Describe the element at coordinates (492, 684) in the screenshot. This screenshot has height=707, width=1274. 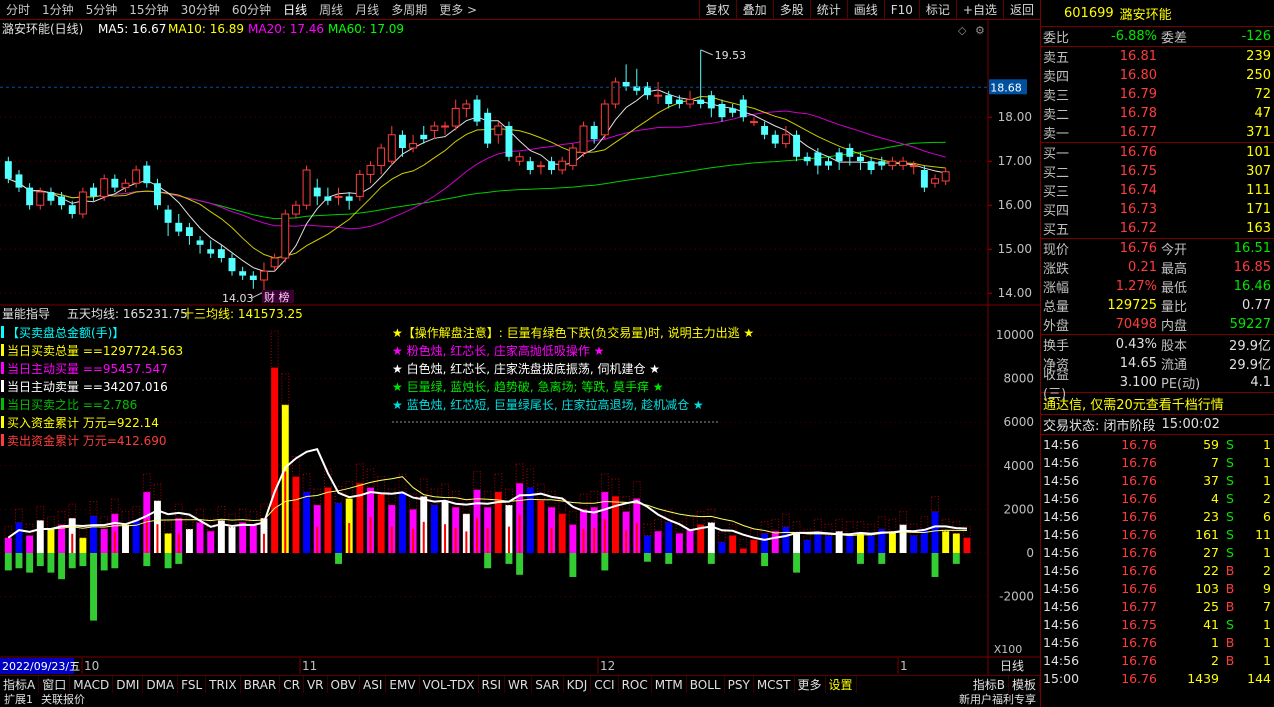
I see `indicator-tab: RSI` at that location.